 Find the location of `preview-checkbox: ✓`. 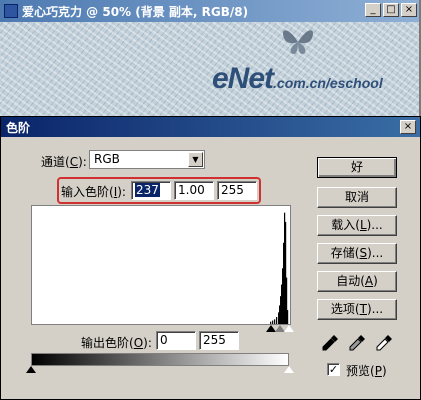

preview-checkbox: ✓ is located at coordinates (333, 369).